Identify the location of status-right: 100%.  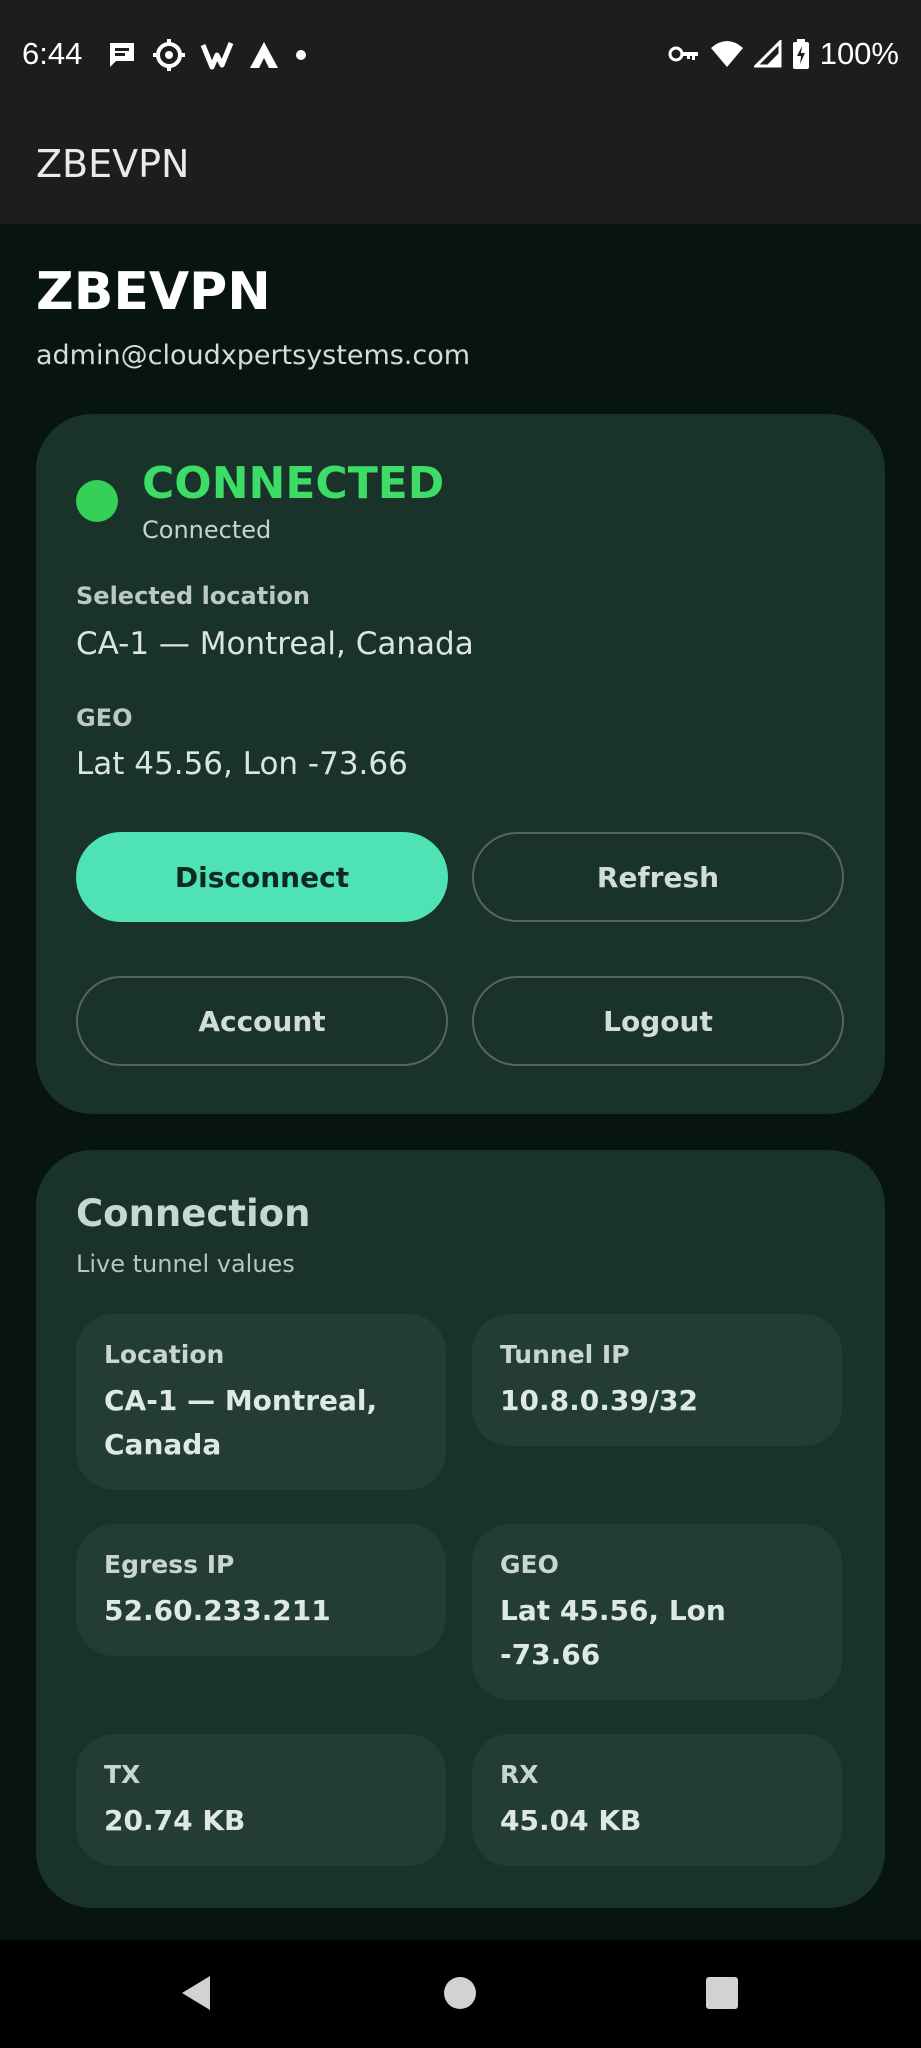
(783, 54).